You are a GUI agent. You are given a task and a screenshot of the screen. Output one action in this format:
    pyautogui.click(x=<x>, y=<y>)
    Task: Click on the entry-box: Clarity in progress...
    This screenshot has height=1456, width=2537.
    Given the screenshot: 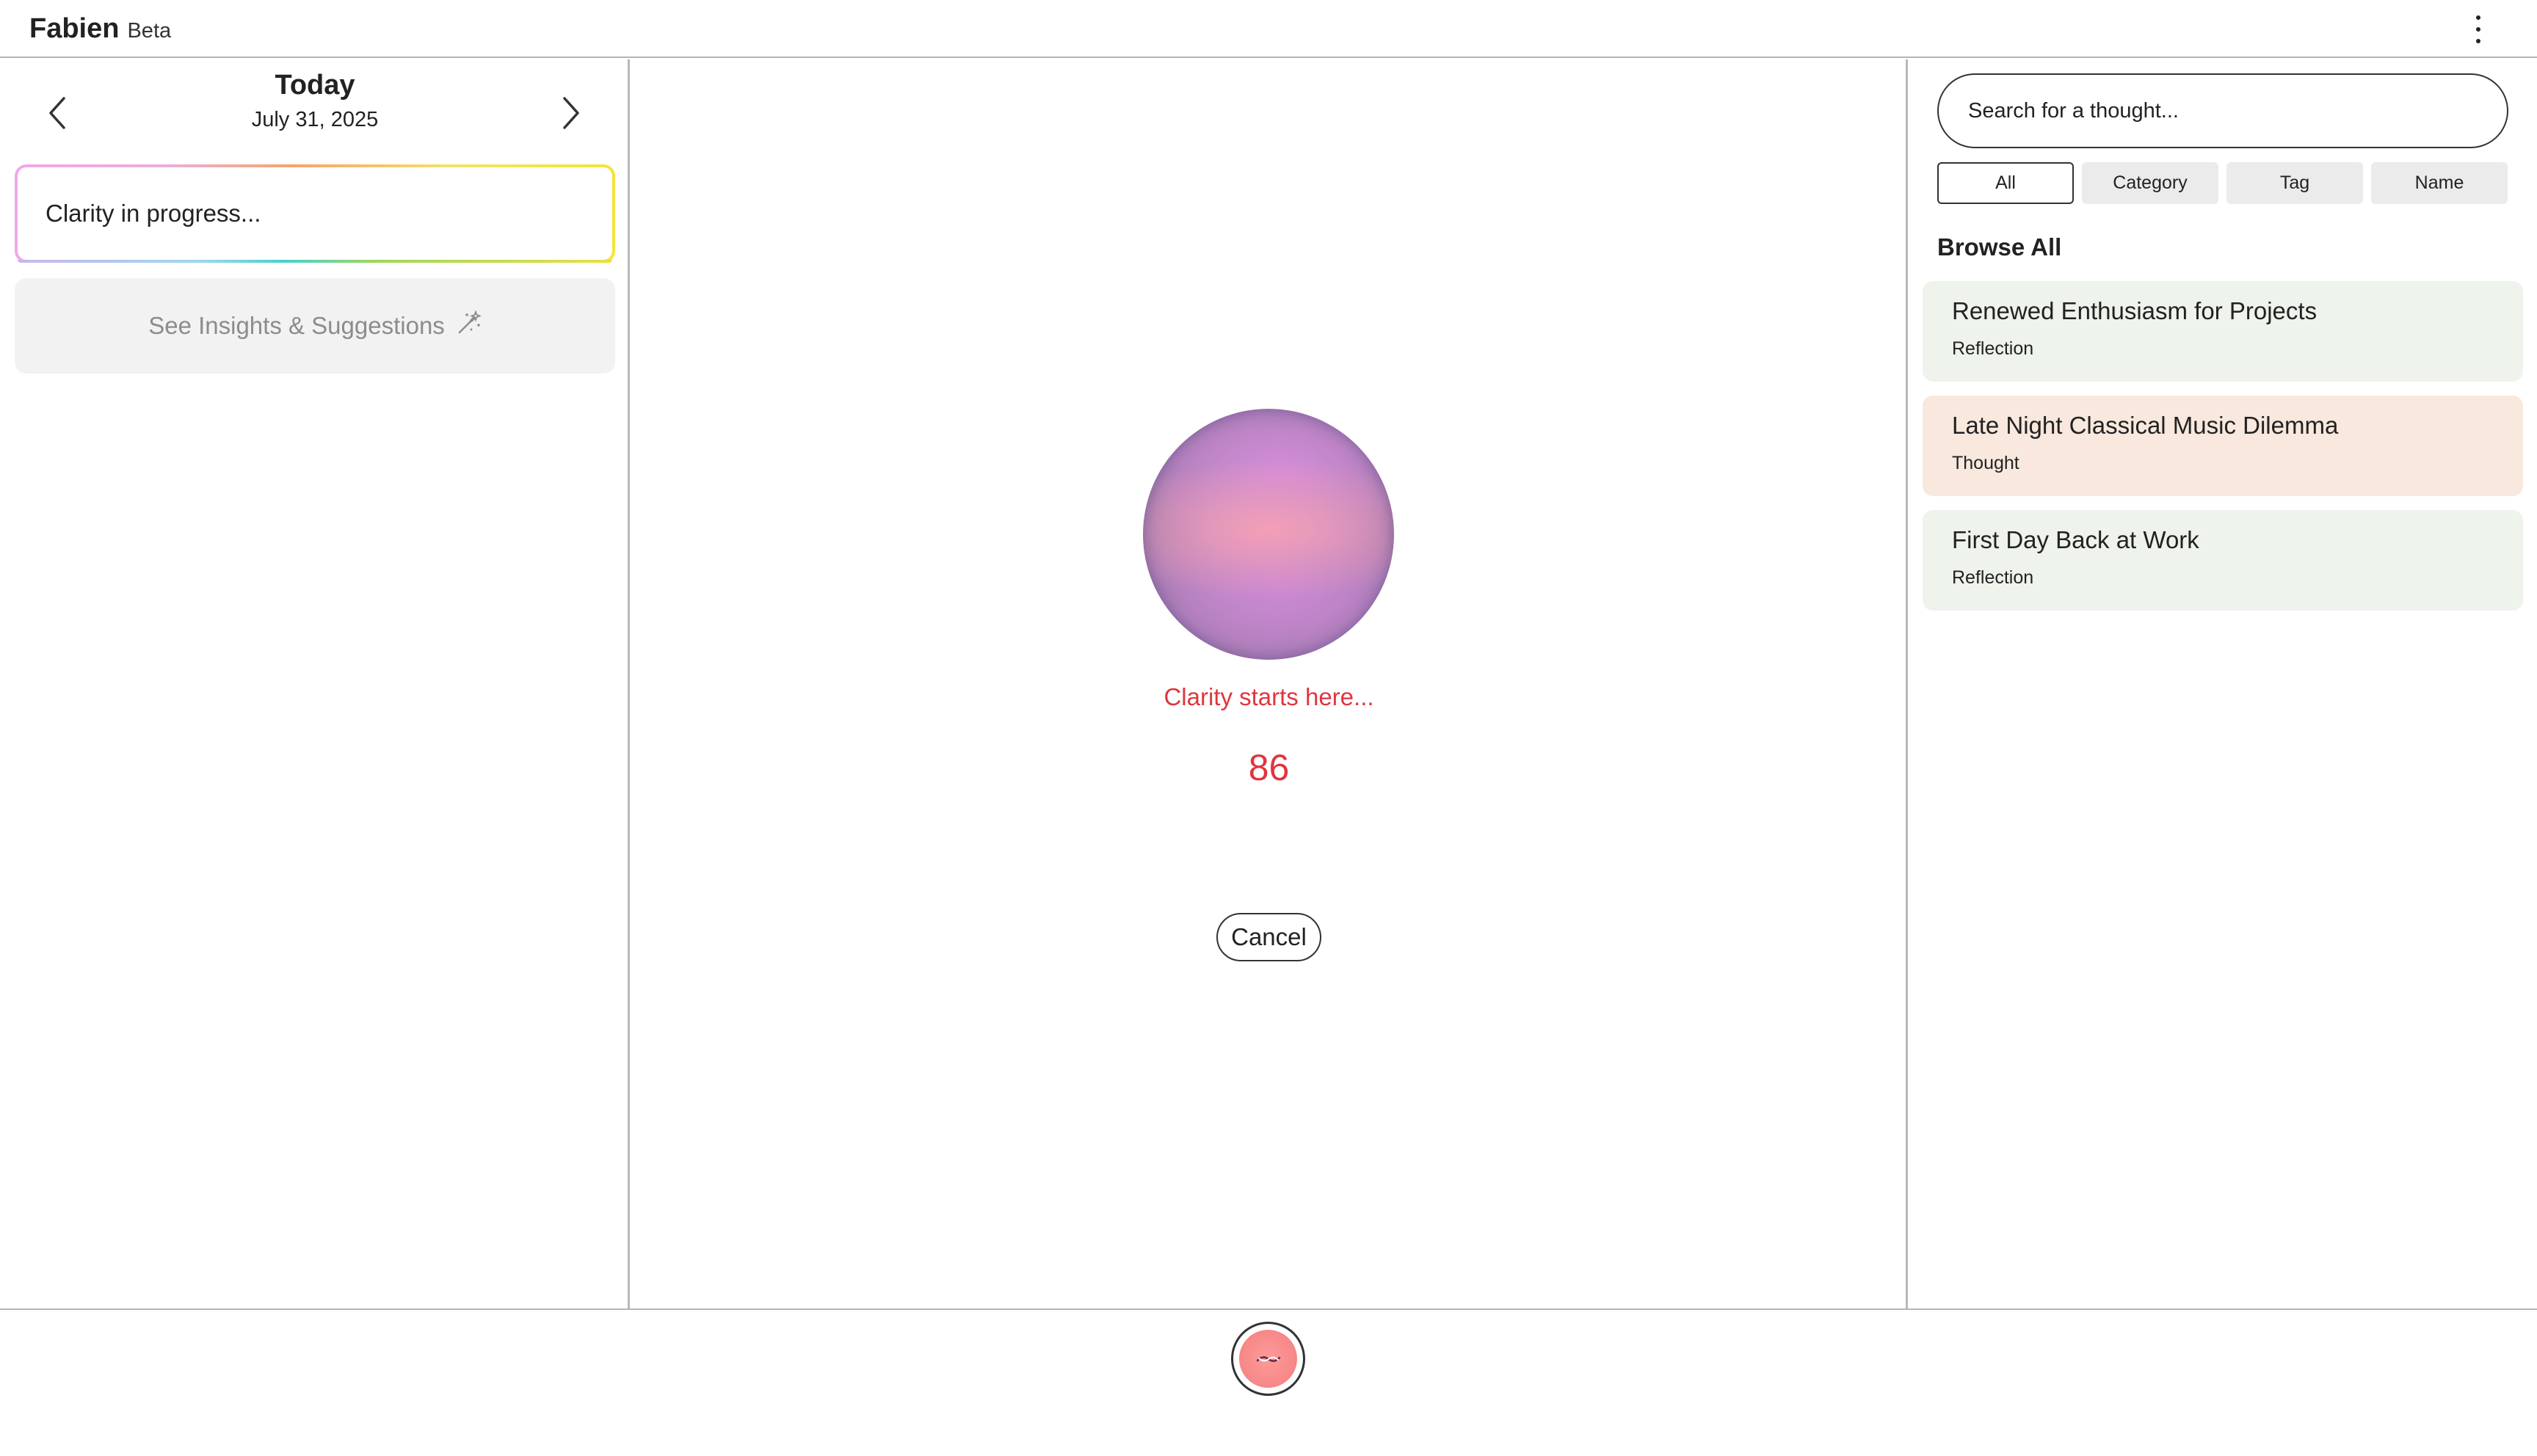 What is the action you would take?
    pyautogui.click(x=315, y=213)
    